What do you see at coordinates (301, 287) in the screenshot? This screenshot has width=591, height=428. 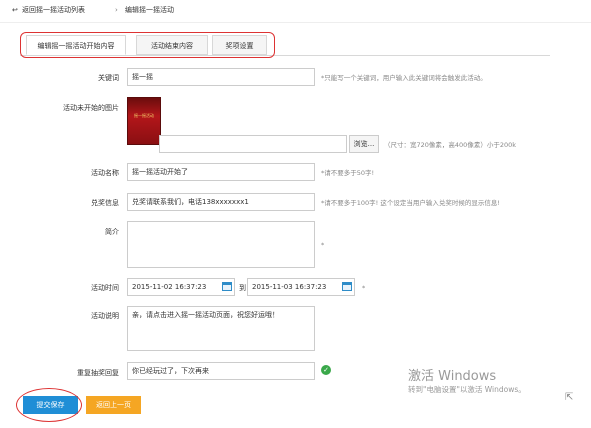 I see `end-time-input` at bounding box center [301, 287].